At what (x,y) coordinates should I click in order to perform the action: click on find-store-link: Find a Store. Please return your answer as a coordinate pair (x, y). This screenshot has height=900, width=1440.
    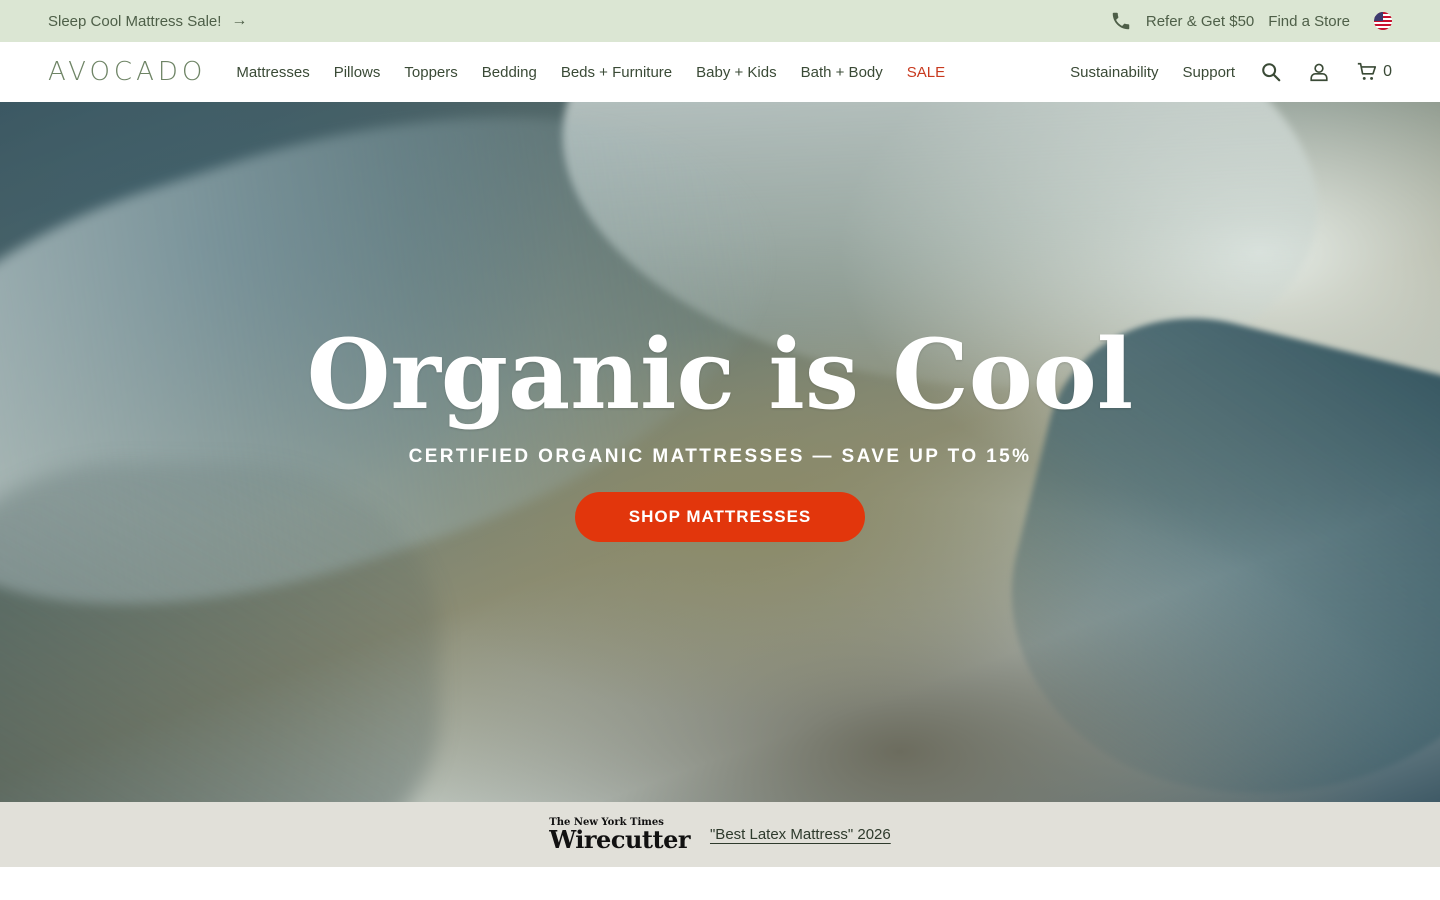
    Looking at the image, I should click on (1309, 21).